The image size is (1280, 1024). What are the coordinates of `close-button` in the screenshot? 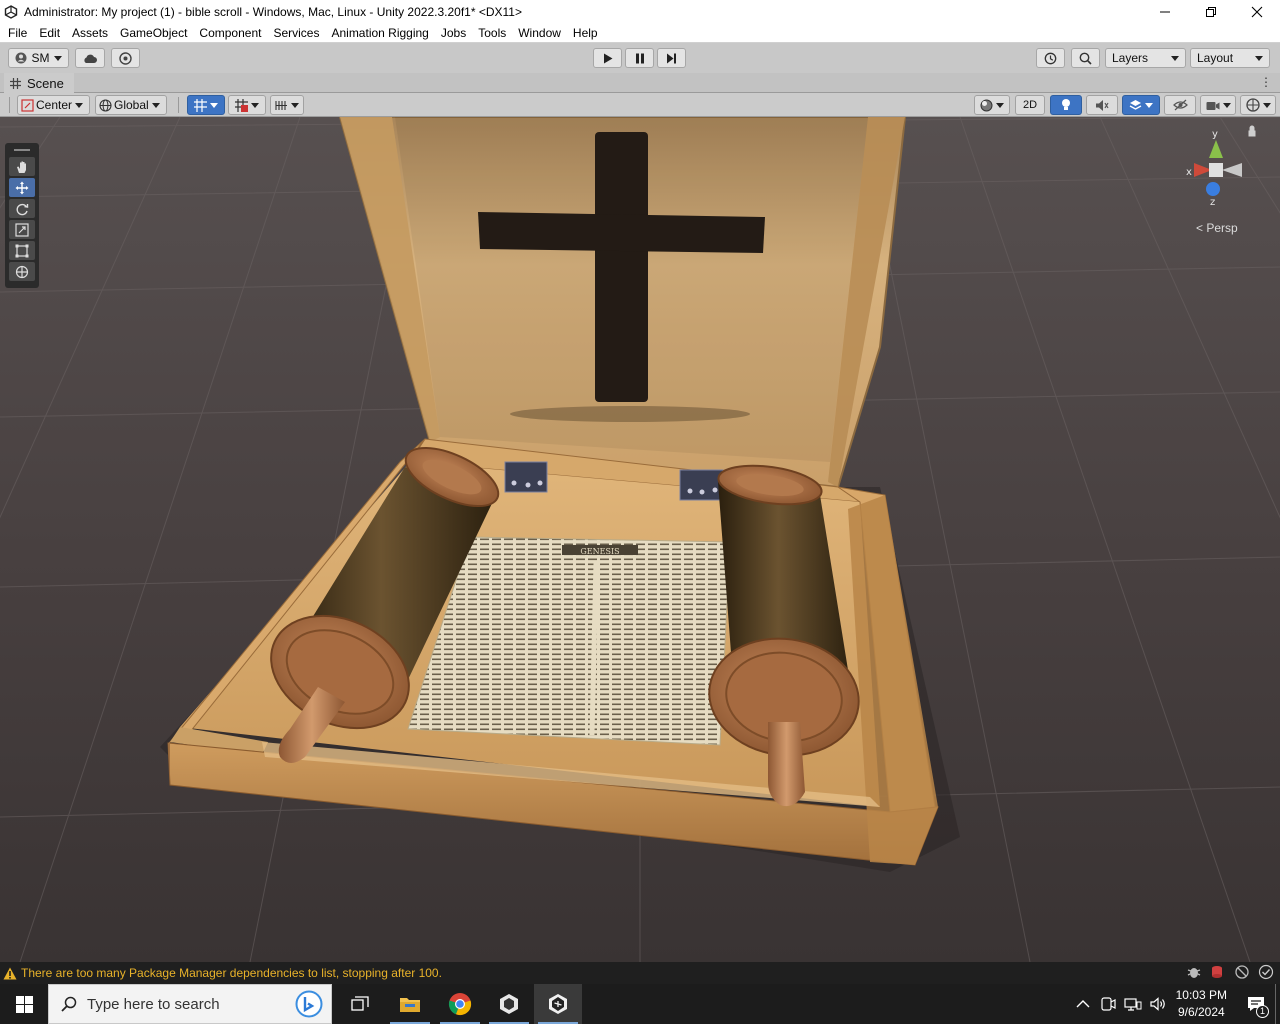 It's located at (1257, 11).